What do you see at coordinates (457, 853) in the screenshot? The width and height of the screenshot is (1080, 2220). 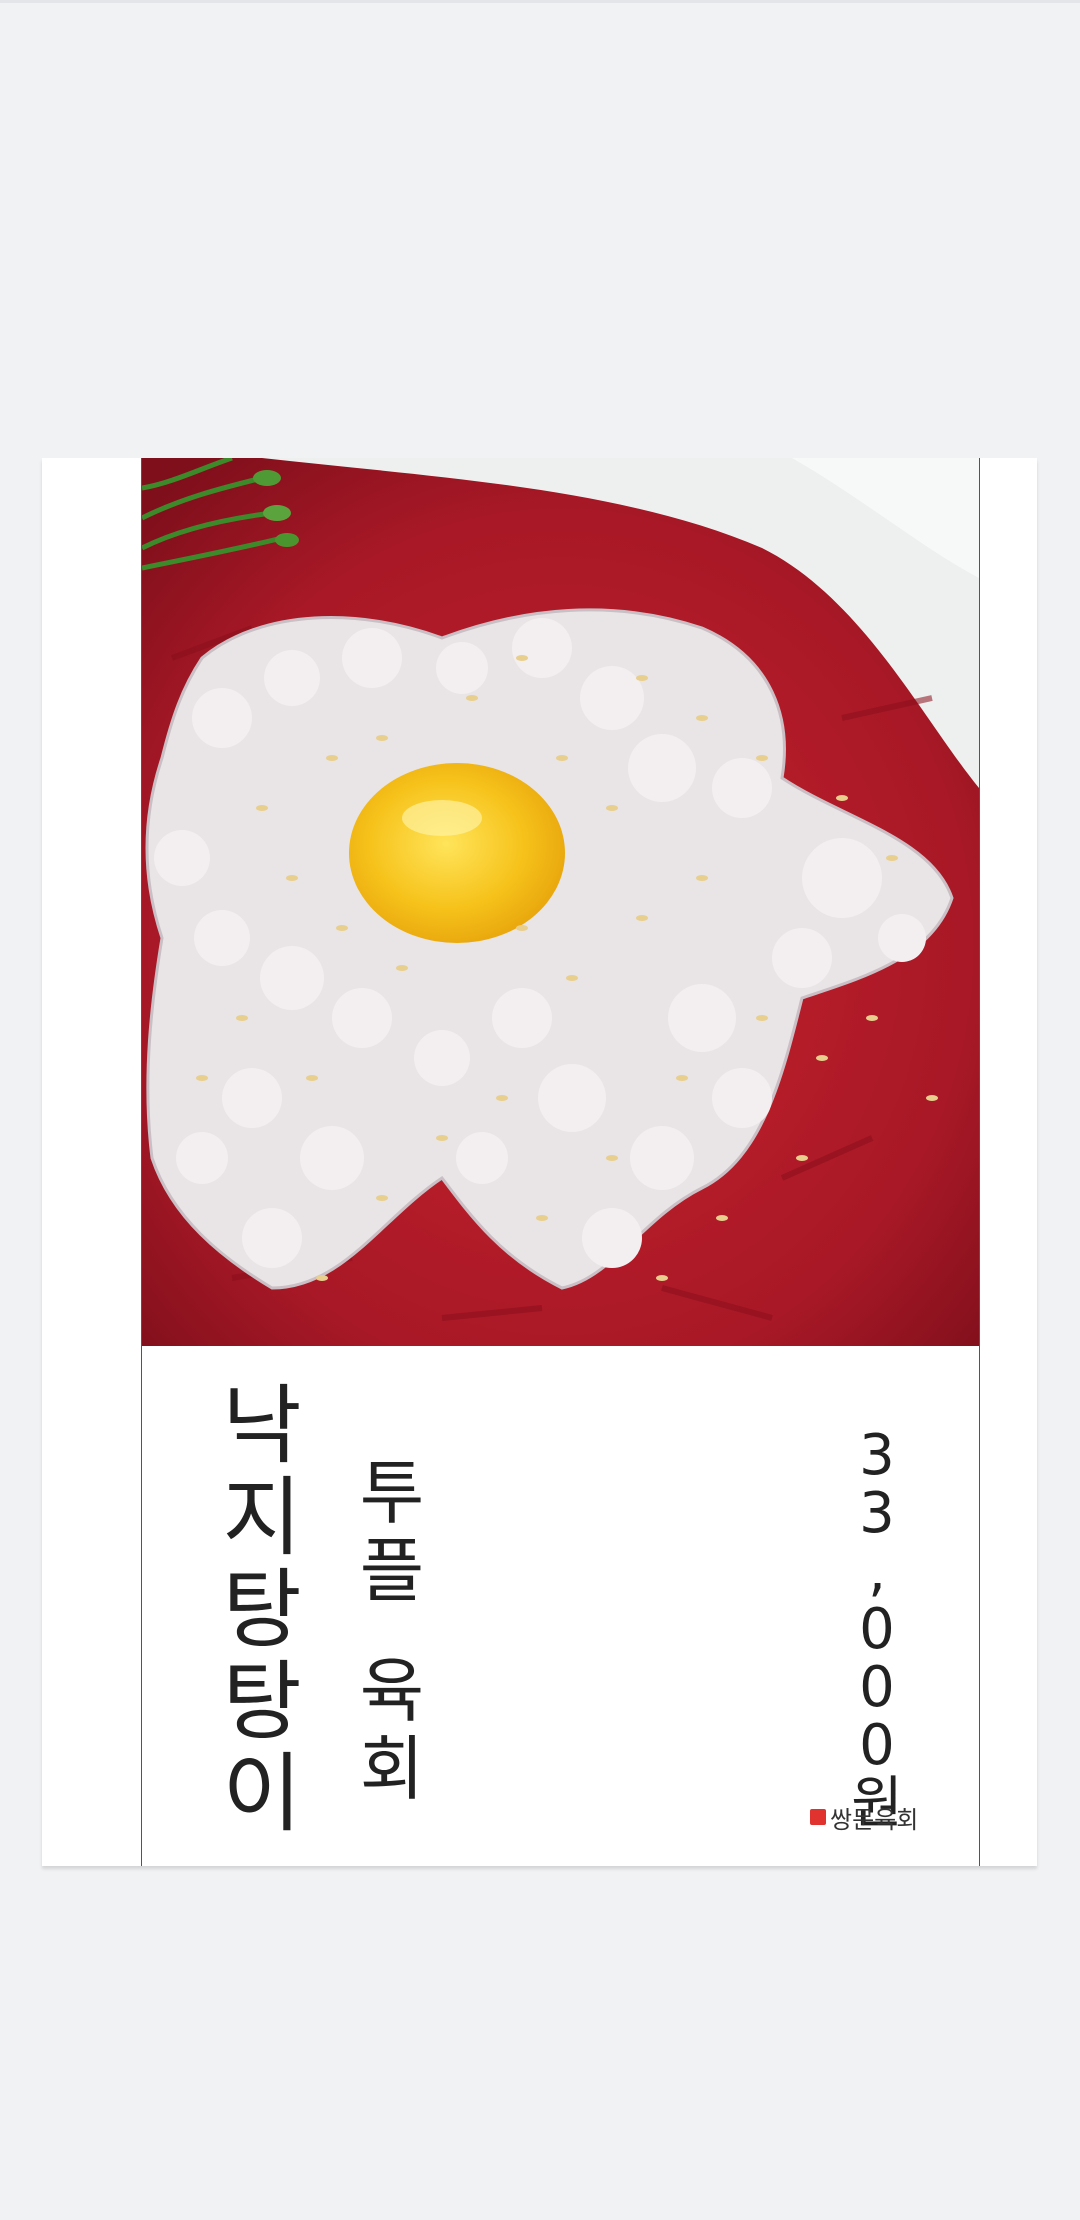 I see `egg-yolk` at bounding box center [457, 853].